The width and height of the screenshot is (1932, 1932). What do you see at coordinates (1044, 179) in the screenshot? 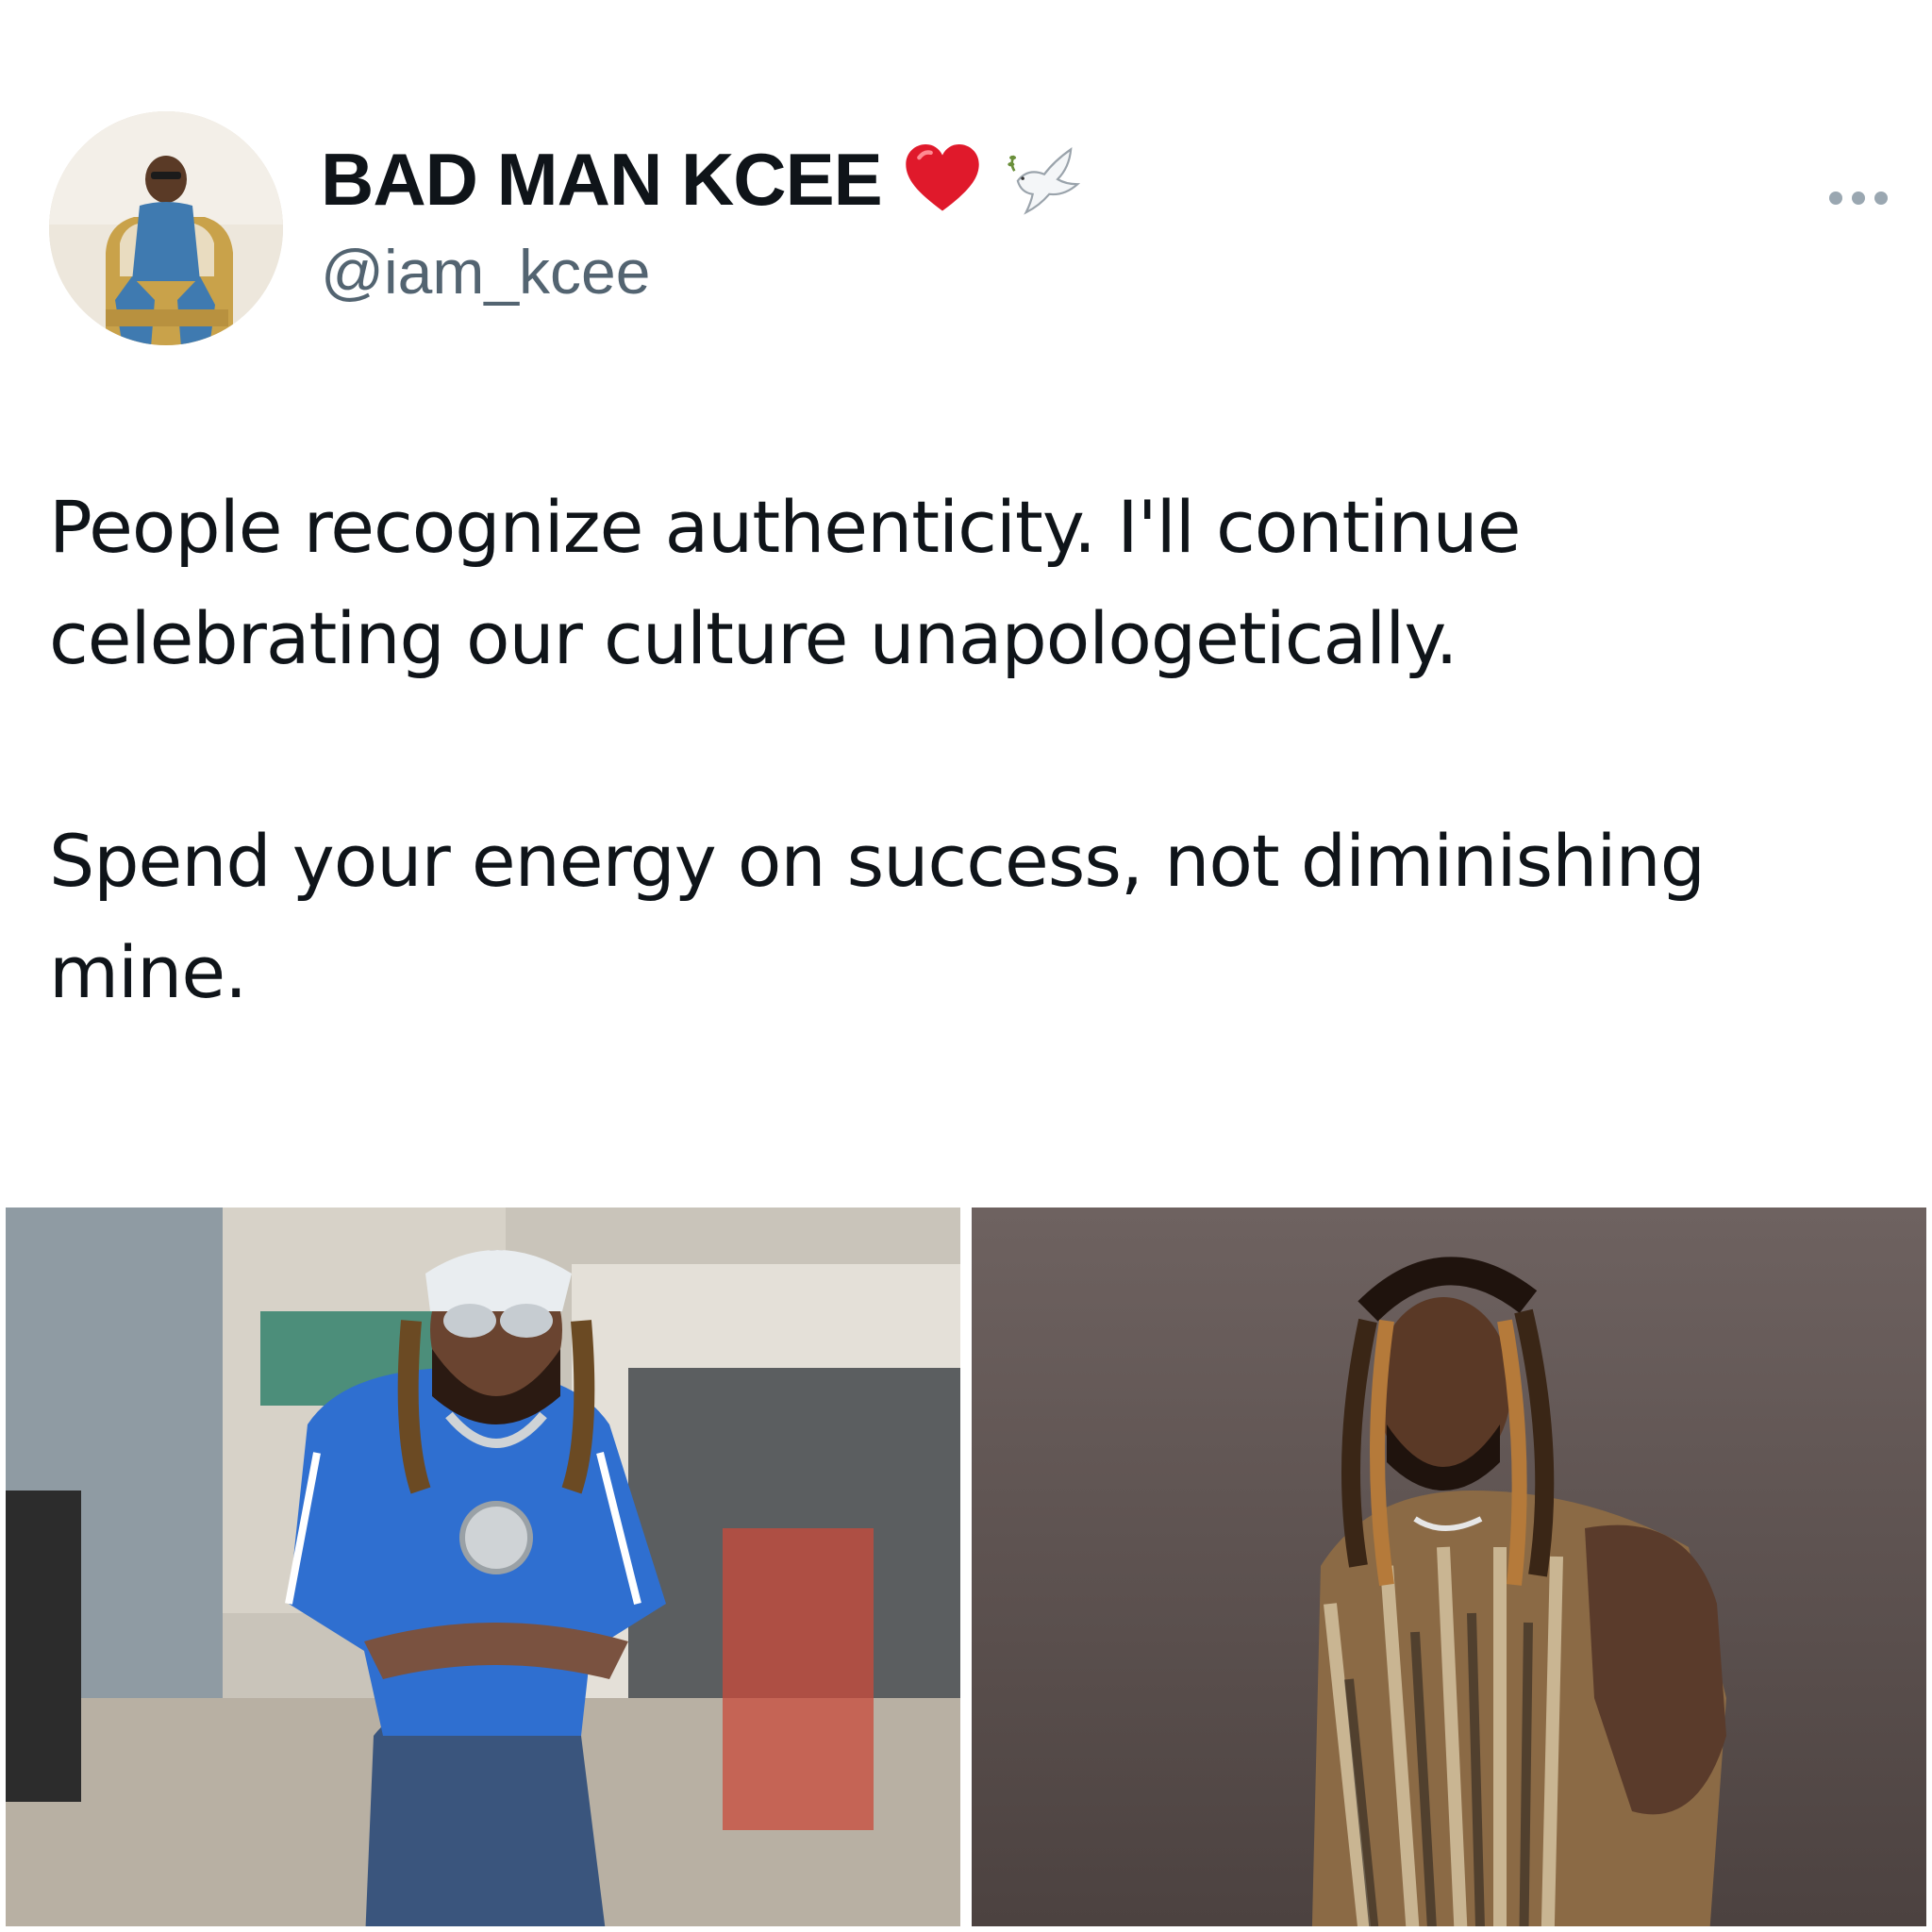
I see `dove-icon` at bounding box center [1044, 179].